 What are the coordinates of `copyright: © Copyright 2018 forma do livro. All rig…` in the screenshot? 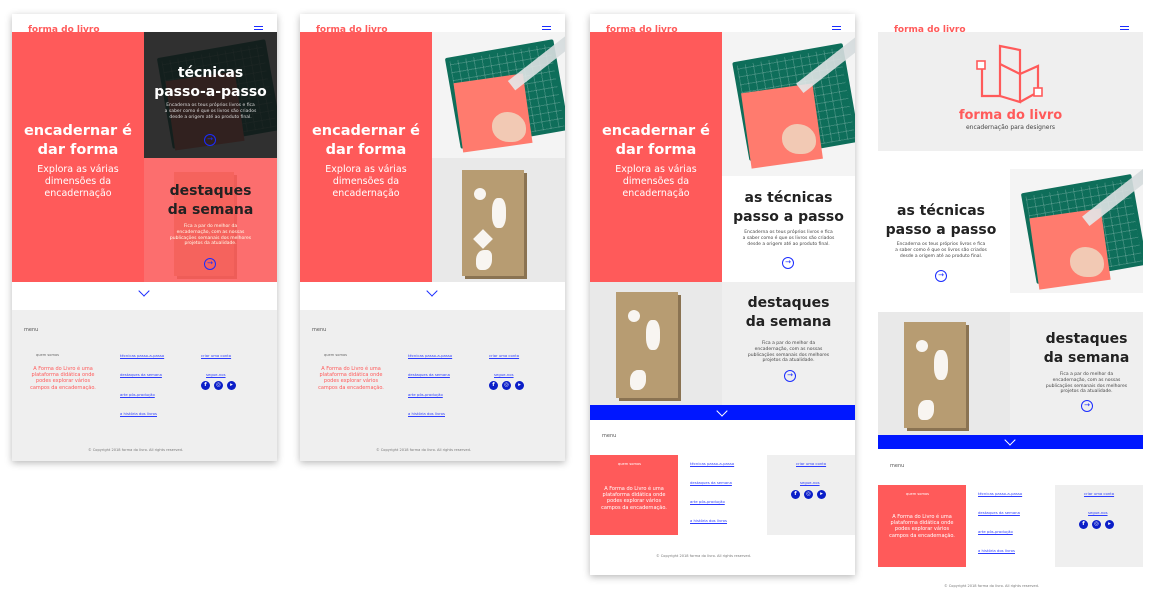 It's located at (703, 556).